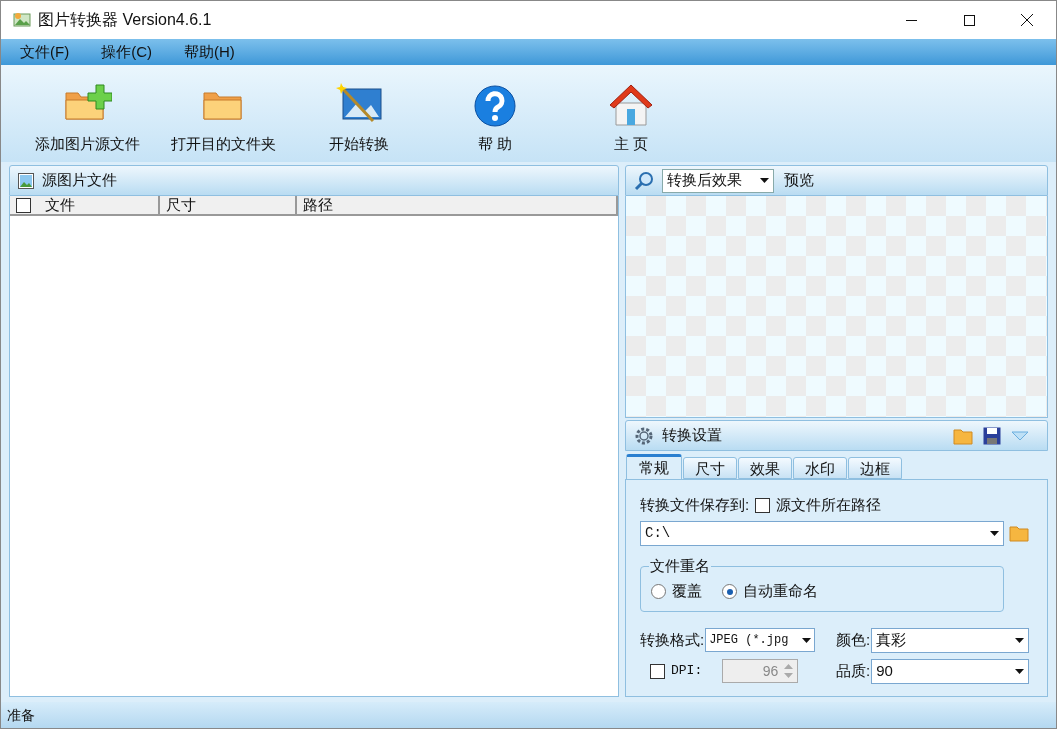 The height and width of the screenshot is (729, 1057). I want to click on toolbar-button: 帮 助, so click(495, 119).